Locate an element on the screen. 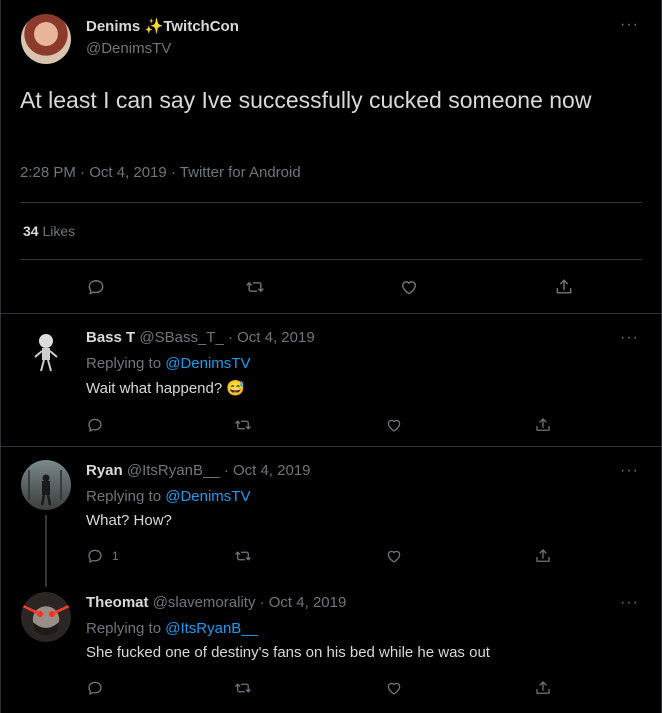 This screenshot has height=713, width=662. author-handle-date: @SBass_T_ · Oct 4, 2019 is located at coordinates (226, 337).